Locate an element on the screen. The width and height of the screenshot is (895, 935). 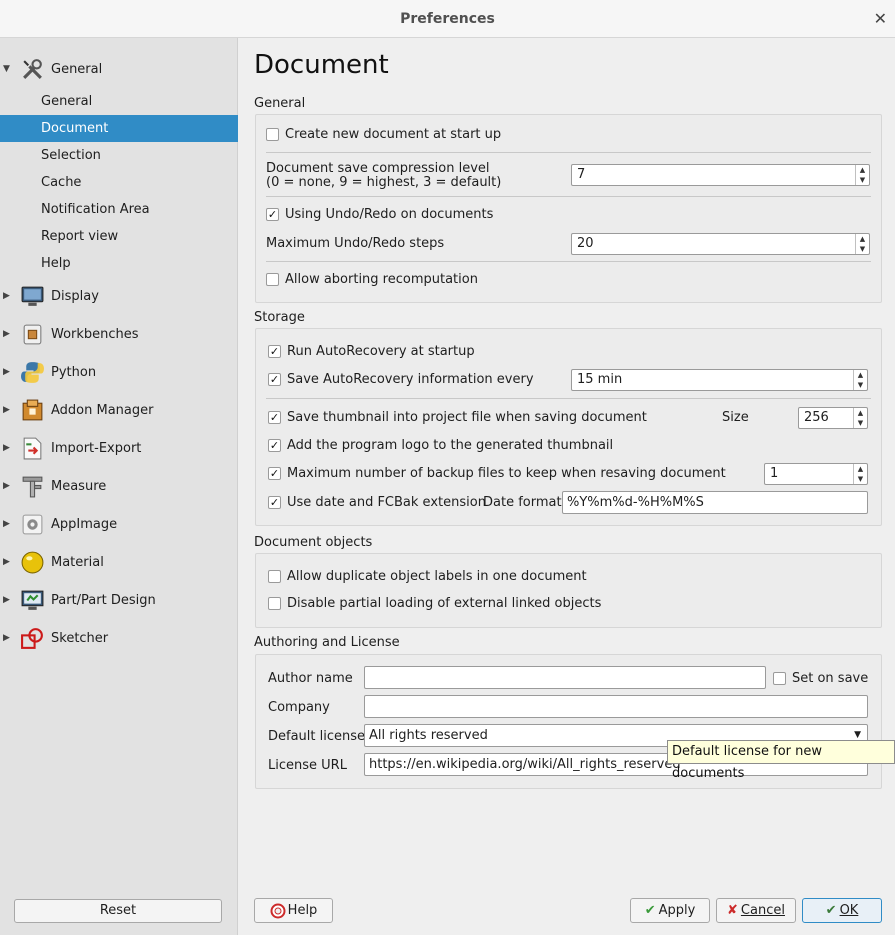
section-title-general: General is located at coordinates (280, 103).